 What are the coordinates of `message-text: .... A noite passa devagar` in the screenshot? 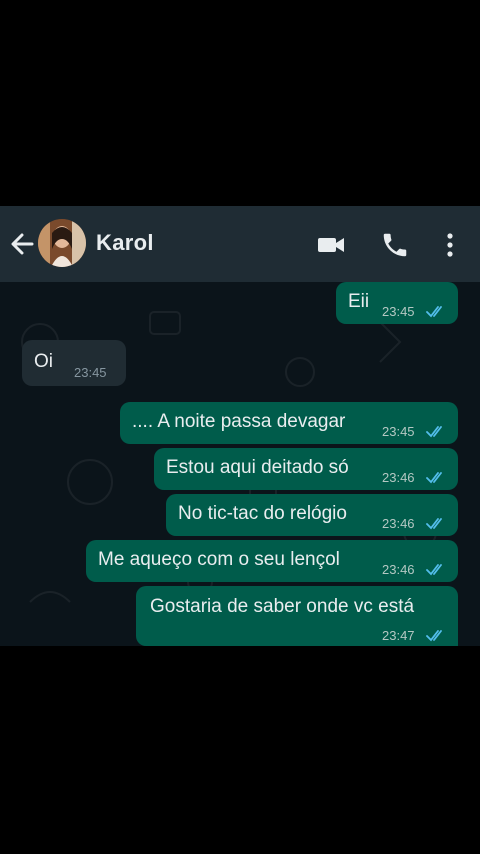 It's located at (239, 421).